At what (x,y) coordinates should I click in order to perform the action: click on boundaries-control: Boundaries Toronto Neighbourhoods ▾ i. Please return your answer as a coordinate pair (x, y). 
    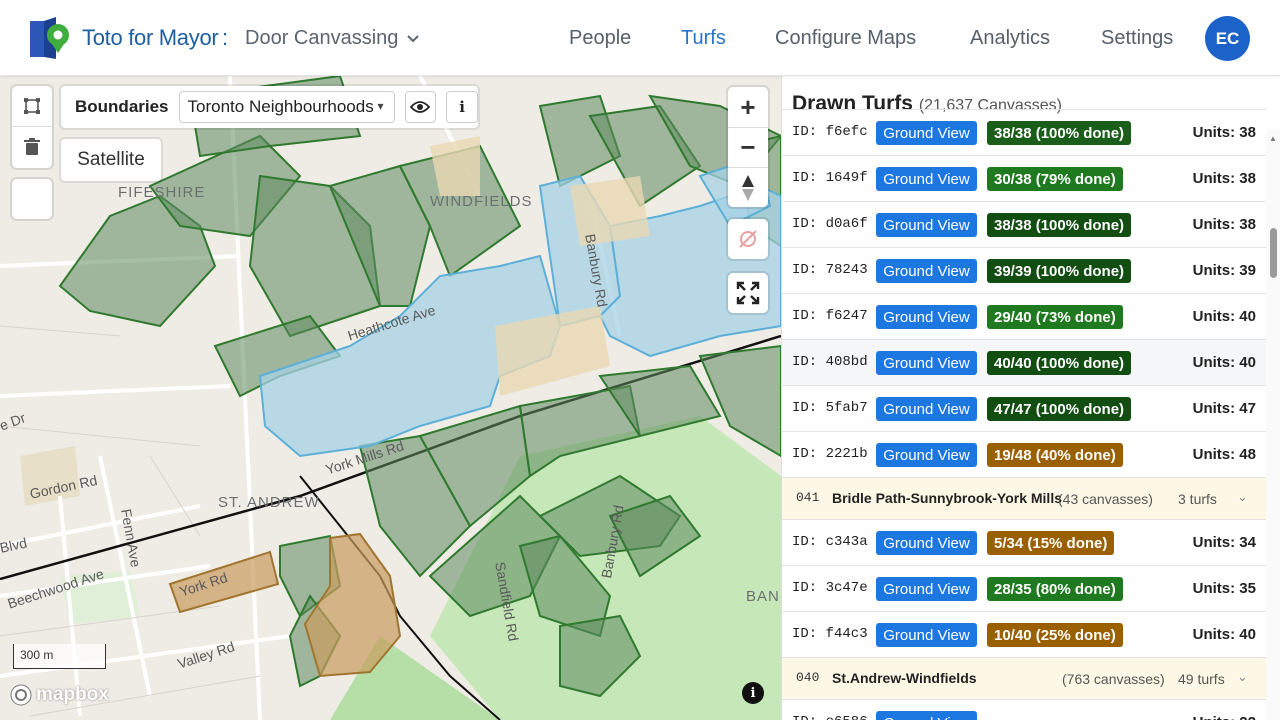
    Looking at the image, I should click on (269, 107).